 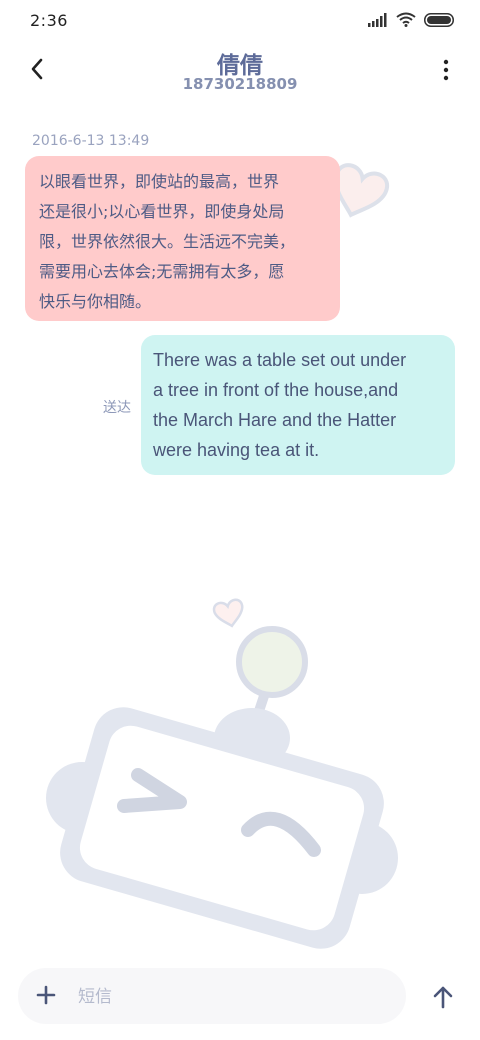 What do you see at coordinates (162, 271) in the screenshot?
I see `message-line: 需要用心去体会;无需拥有太多，愿` at bounding box center [162, 271].